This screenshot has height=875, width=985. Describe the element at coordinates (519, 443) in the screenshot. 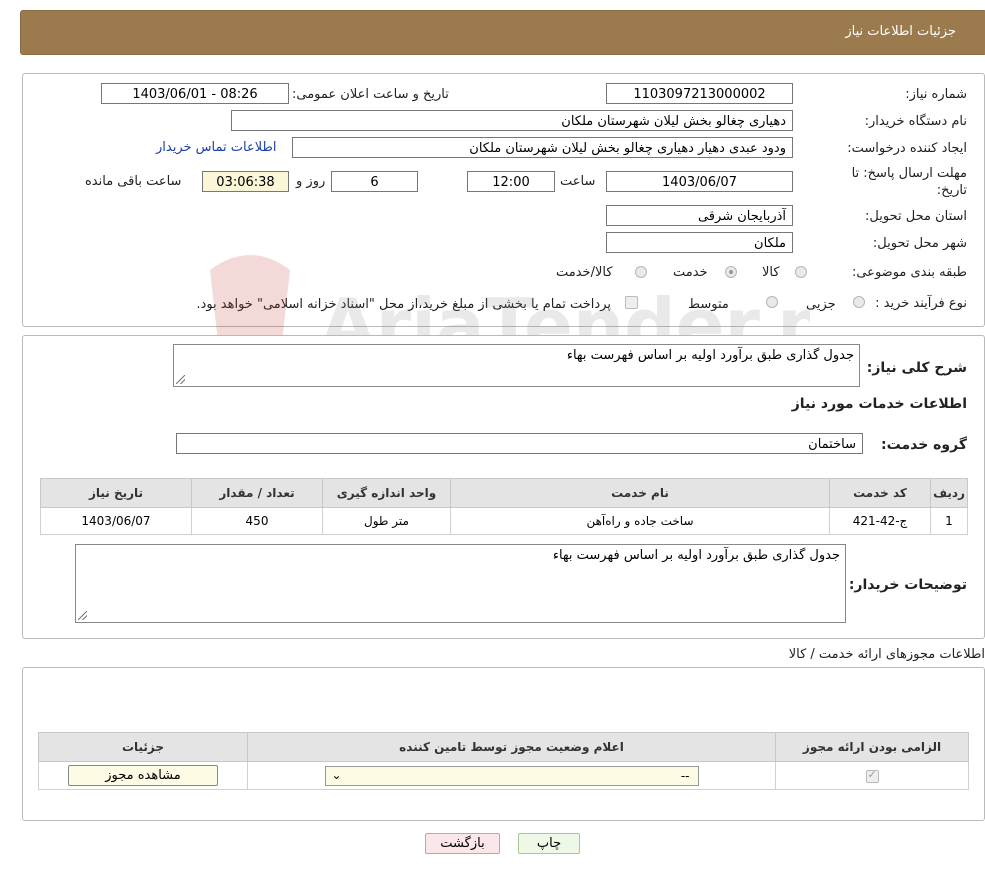

I see `service-group-field: ساختمان` at that location.